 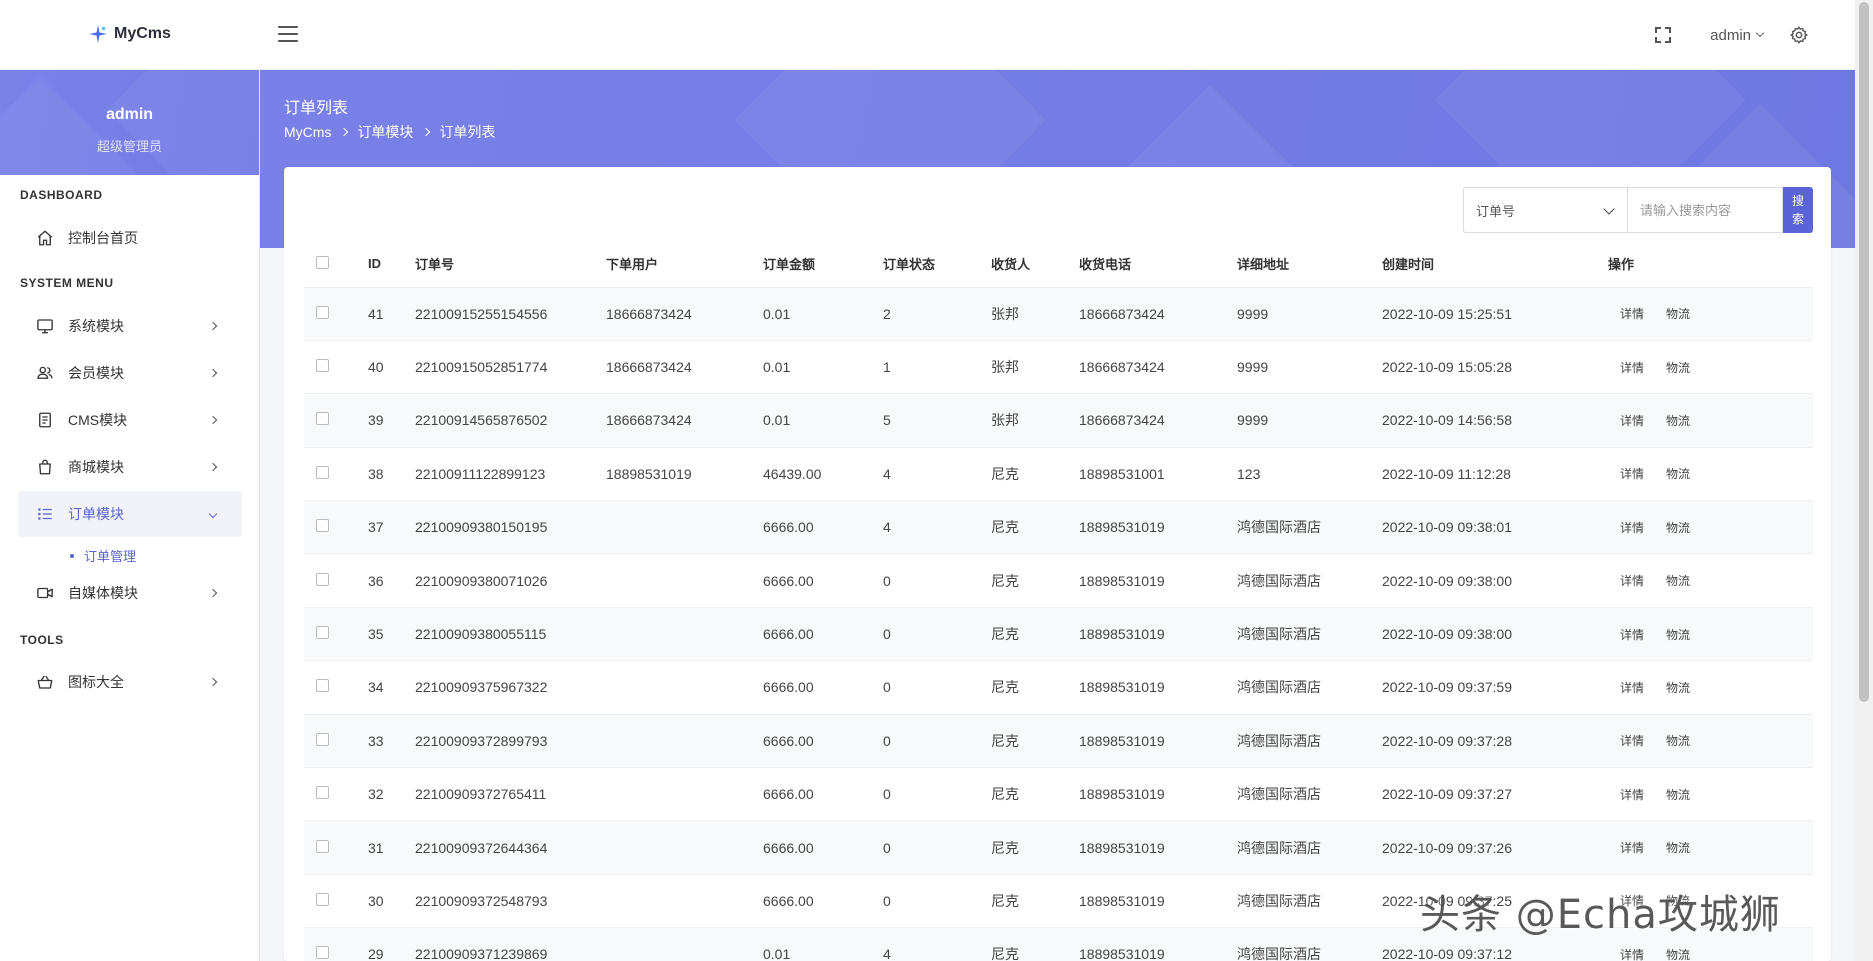 I want to click on select-all-checkbox, so click(x=322, y=262).